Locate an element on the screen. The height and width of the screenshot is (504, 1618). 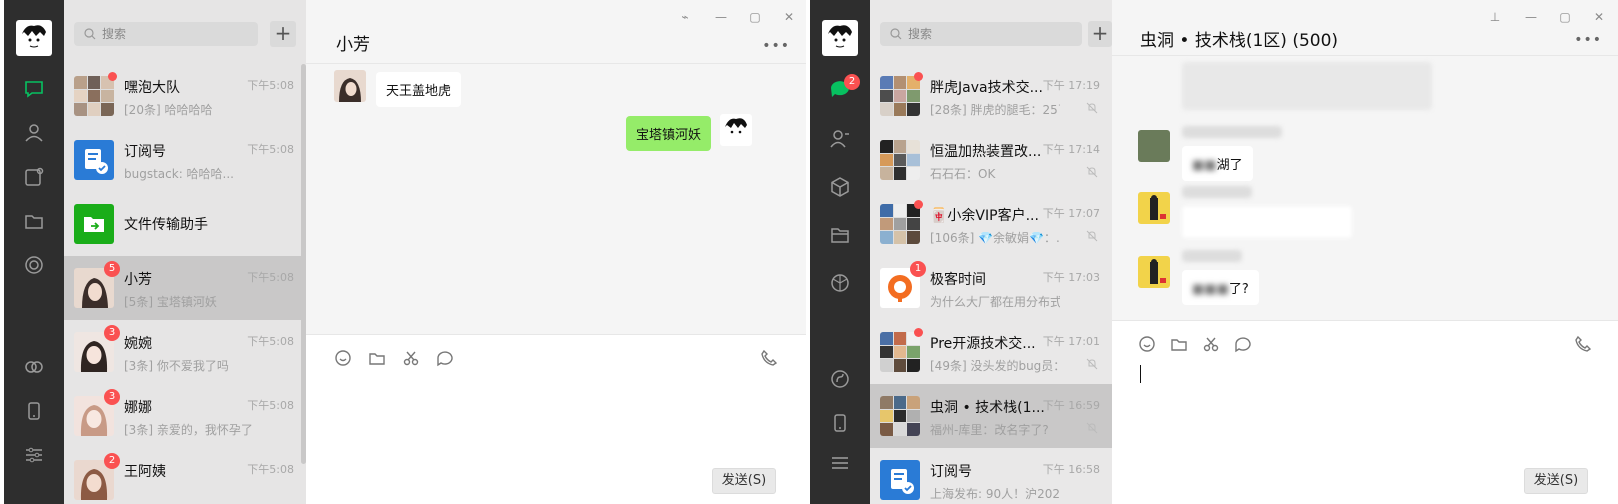
message-text: 了? is located at coordinates (1238, 289).